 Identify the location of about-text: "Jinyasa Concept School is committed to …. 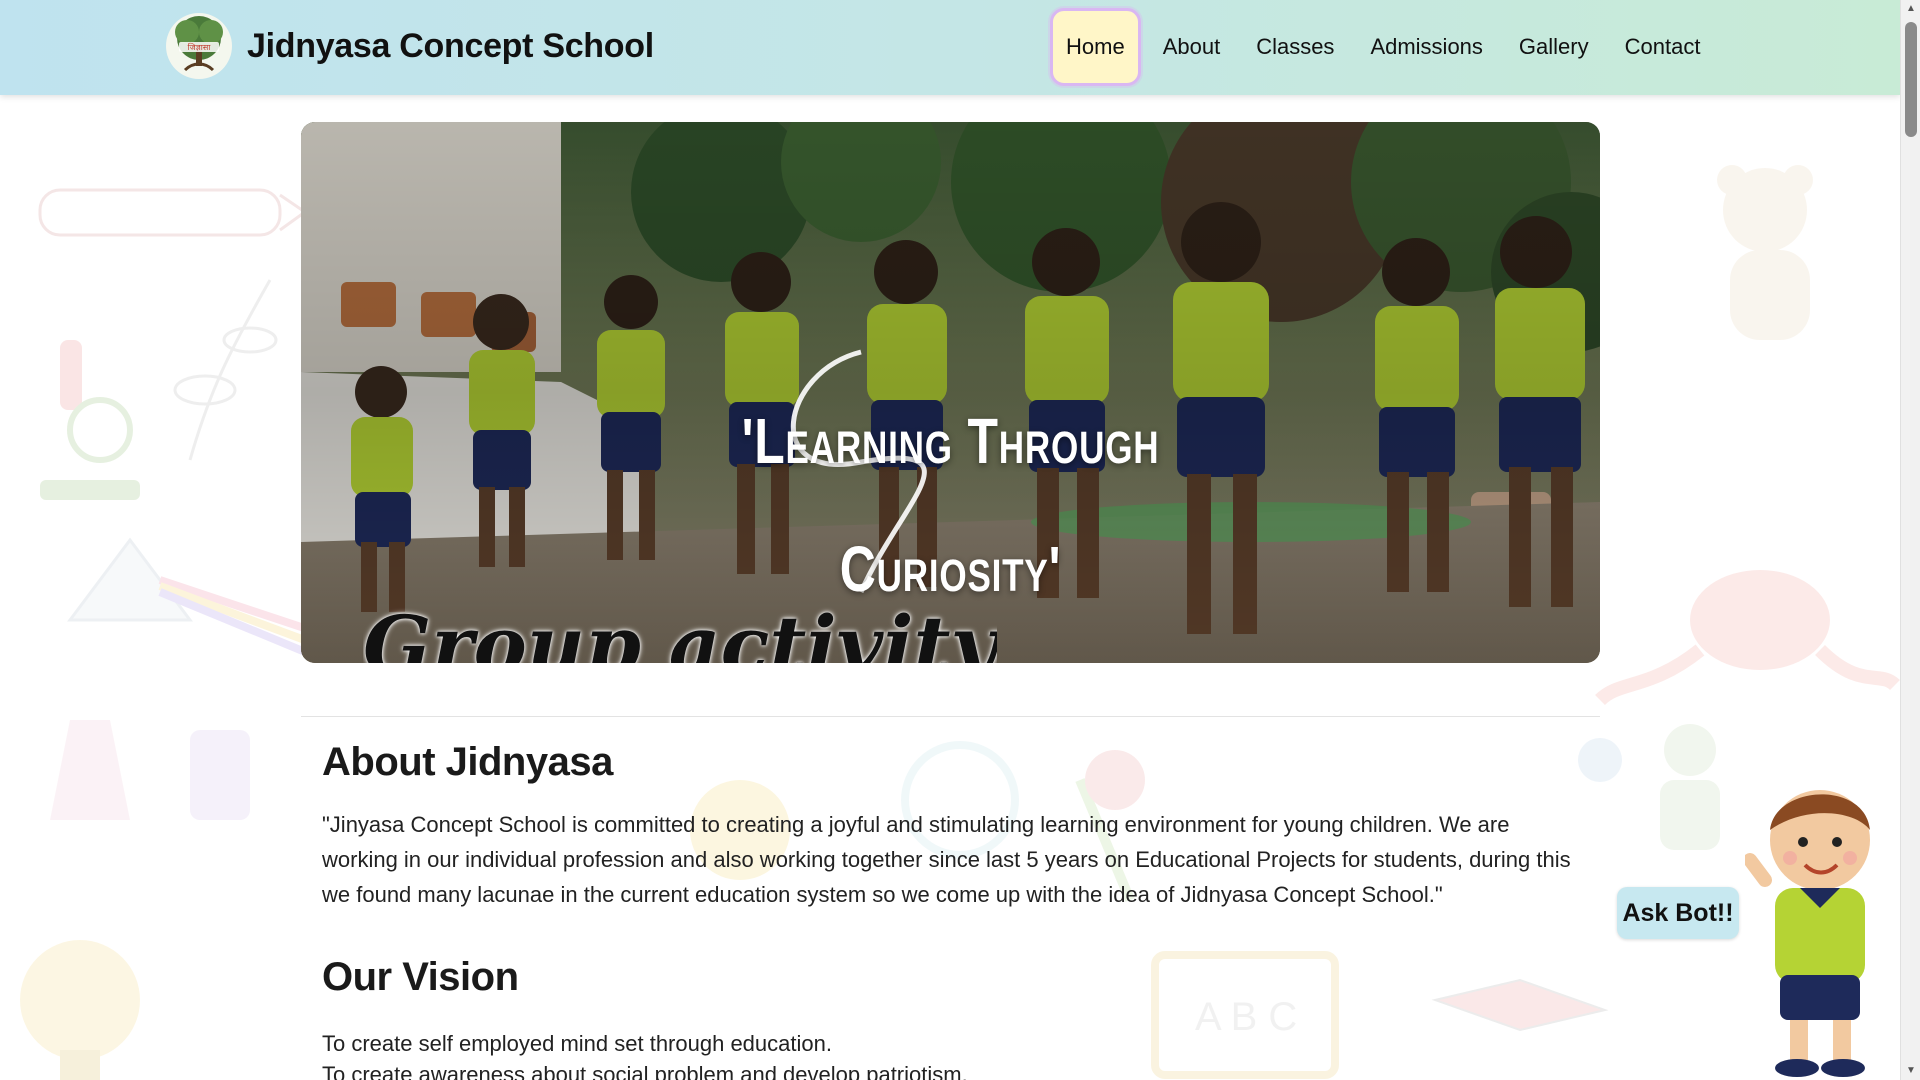
(946, 859).